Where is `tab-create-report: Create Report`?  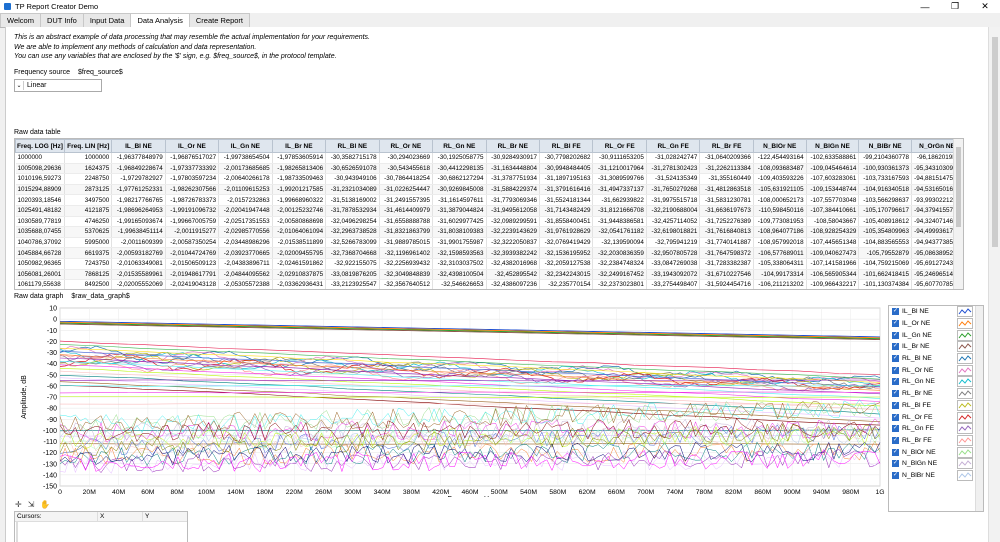 tab-create-report: Create Report is located at coordinates (219, 20).